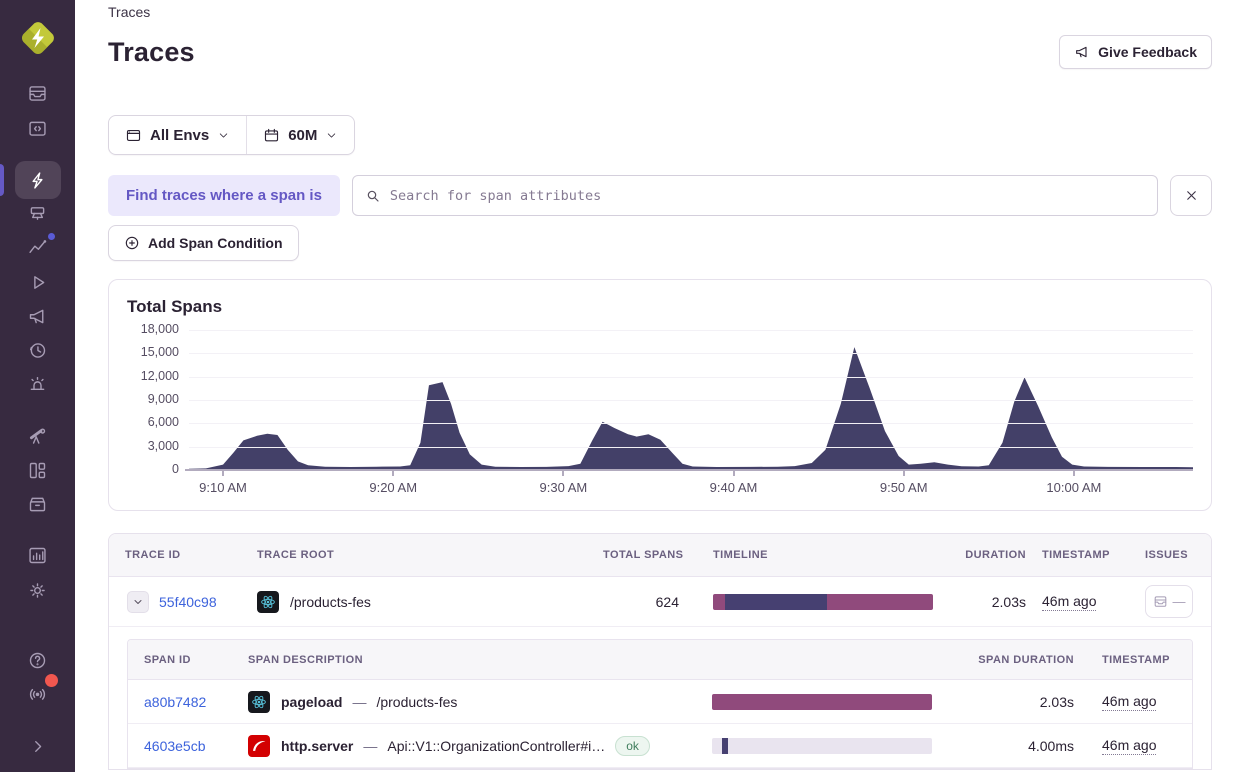  Describe the element at coordinates (188, 602) in the screenshot. I see `trace-id-link: 55f40c98` at that location.